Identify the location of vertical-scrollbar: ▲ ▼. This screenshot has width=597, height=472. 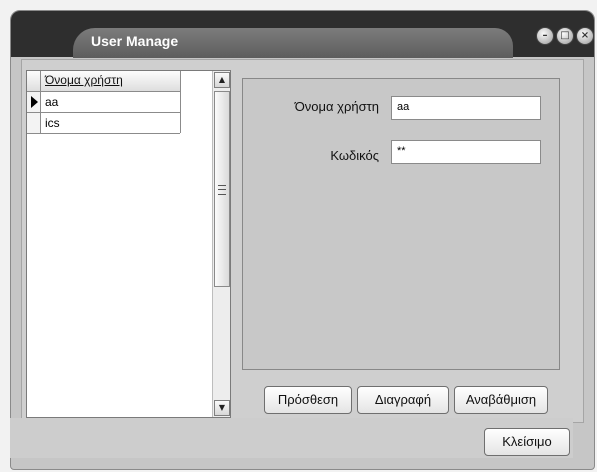
(221, 244).